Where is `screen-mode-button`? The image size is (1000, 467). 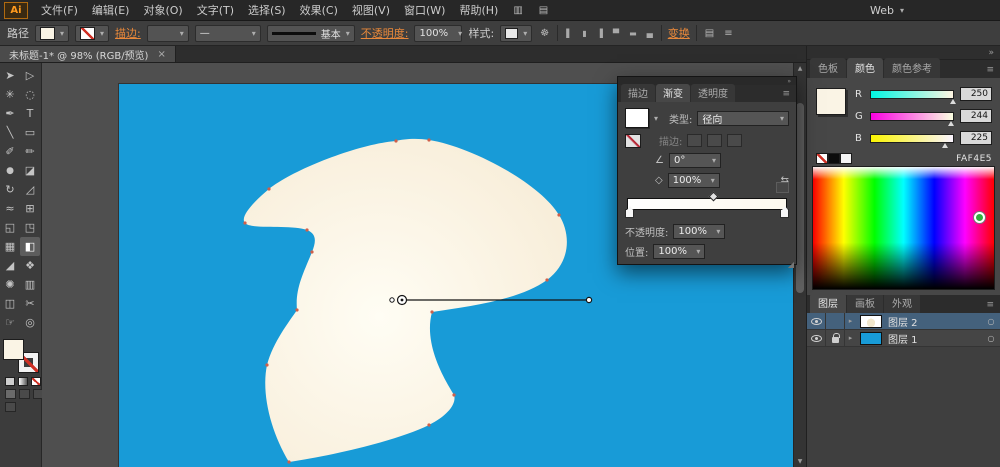
screen-mode-button is located at coordinates (10, 407).